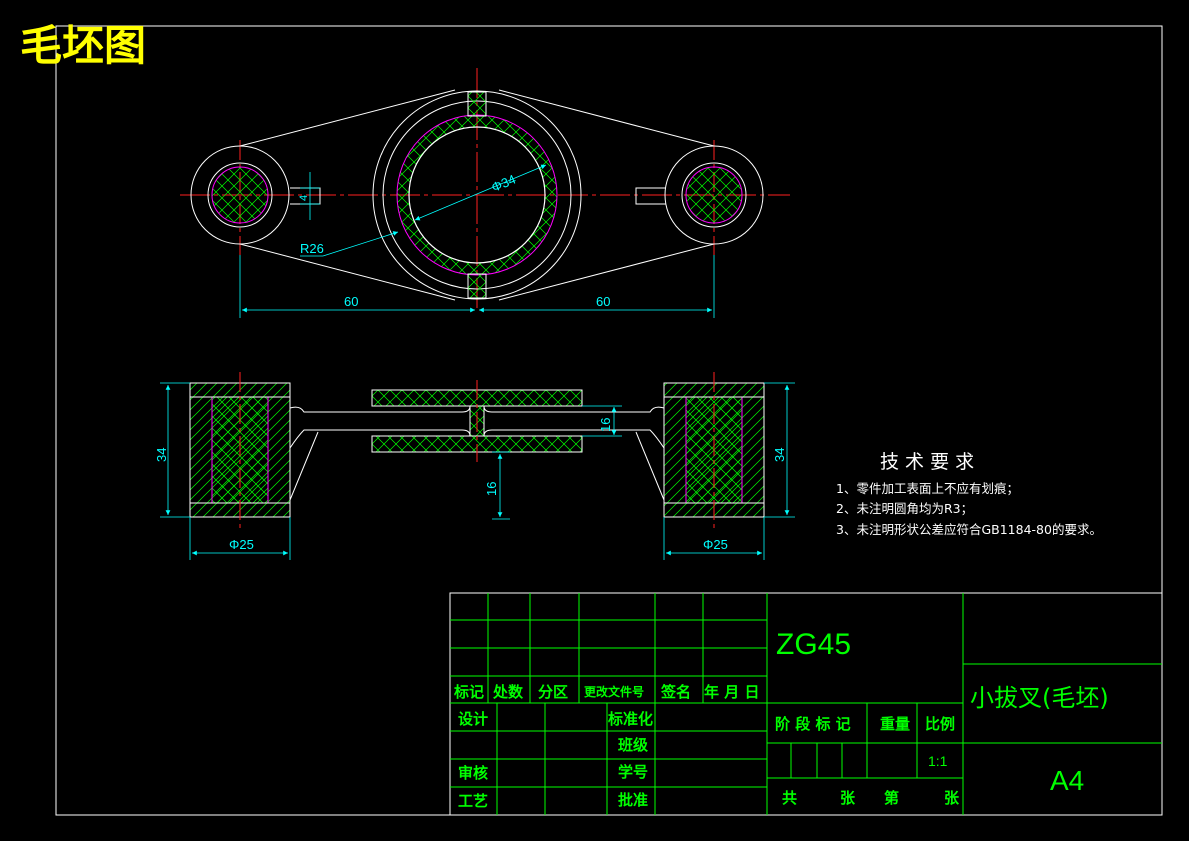 The height and width of the screenshot is (841, 1189). What do you see at coordinates (474, 466) in the screenshot?
I see `section-view: 34 34 16 16 Φ25 Φ25` at bounding box center [474, 466].